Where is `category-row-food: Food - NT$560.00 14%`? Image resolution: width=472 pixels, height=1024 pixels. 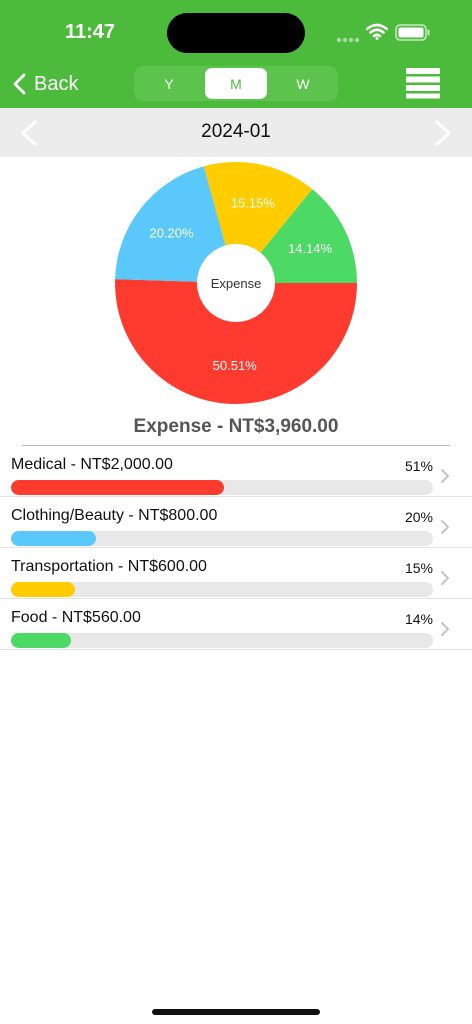 category-row-food: Food - NT$560.00 14% is located at coordinates (236, 624).